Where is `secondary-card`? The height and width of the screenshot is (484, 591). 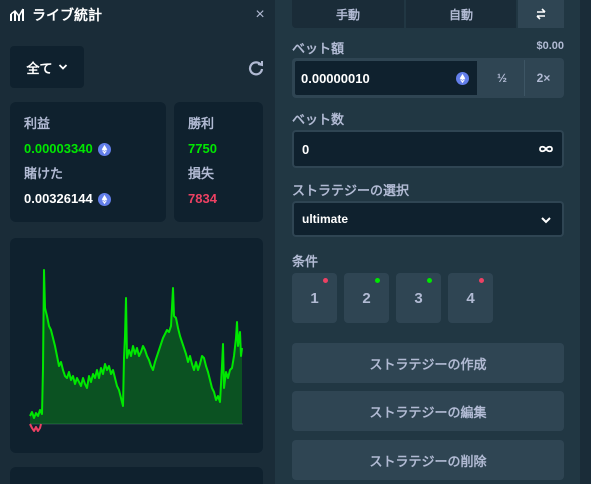 secondary-card is located at coordinates (136, 475).